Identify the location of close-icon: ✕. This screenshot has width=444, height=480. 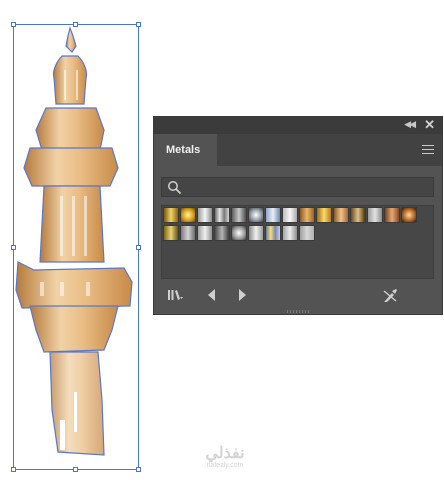
(429, 125).